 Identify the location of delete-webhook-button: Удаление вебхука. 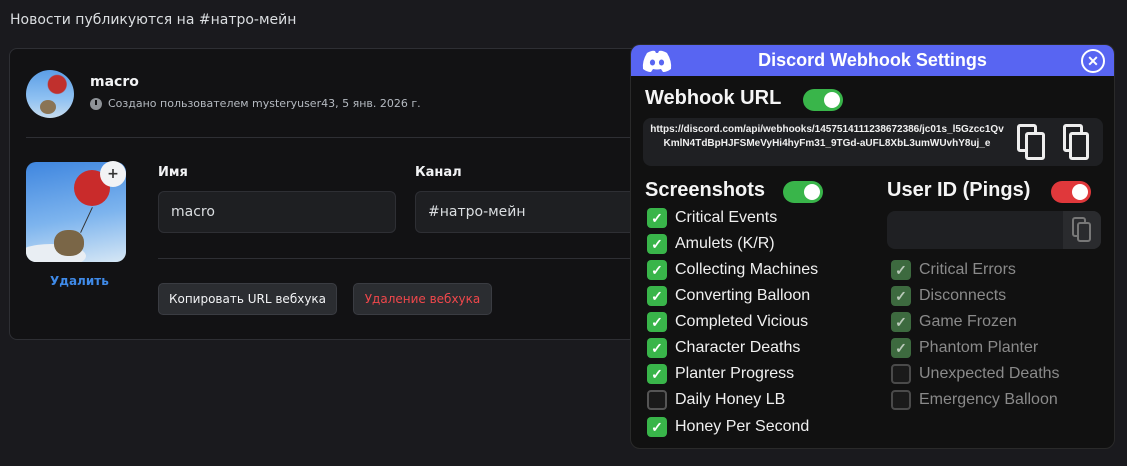
(422, 299).